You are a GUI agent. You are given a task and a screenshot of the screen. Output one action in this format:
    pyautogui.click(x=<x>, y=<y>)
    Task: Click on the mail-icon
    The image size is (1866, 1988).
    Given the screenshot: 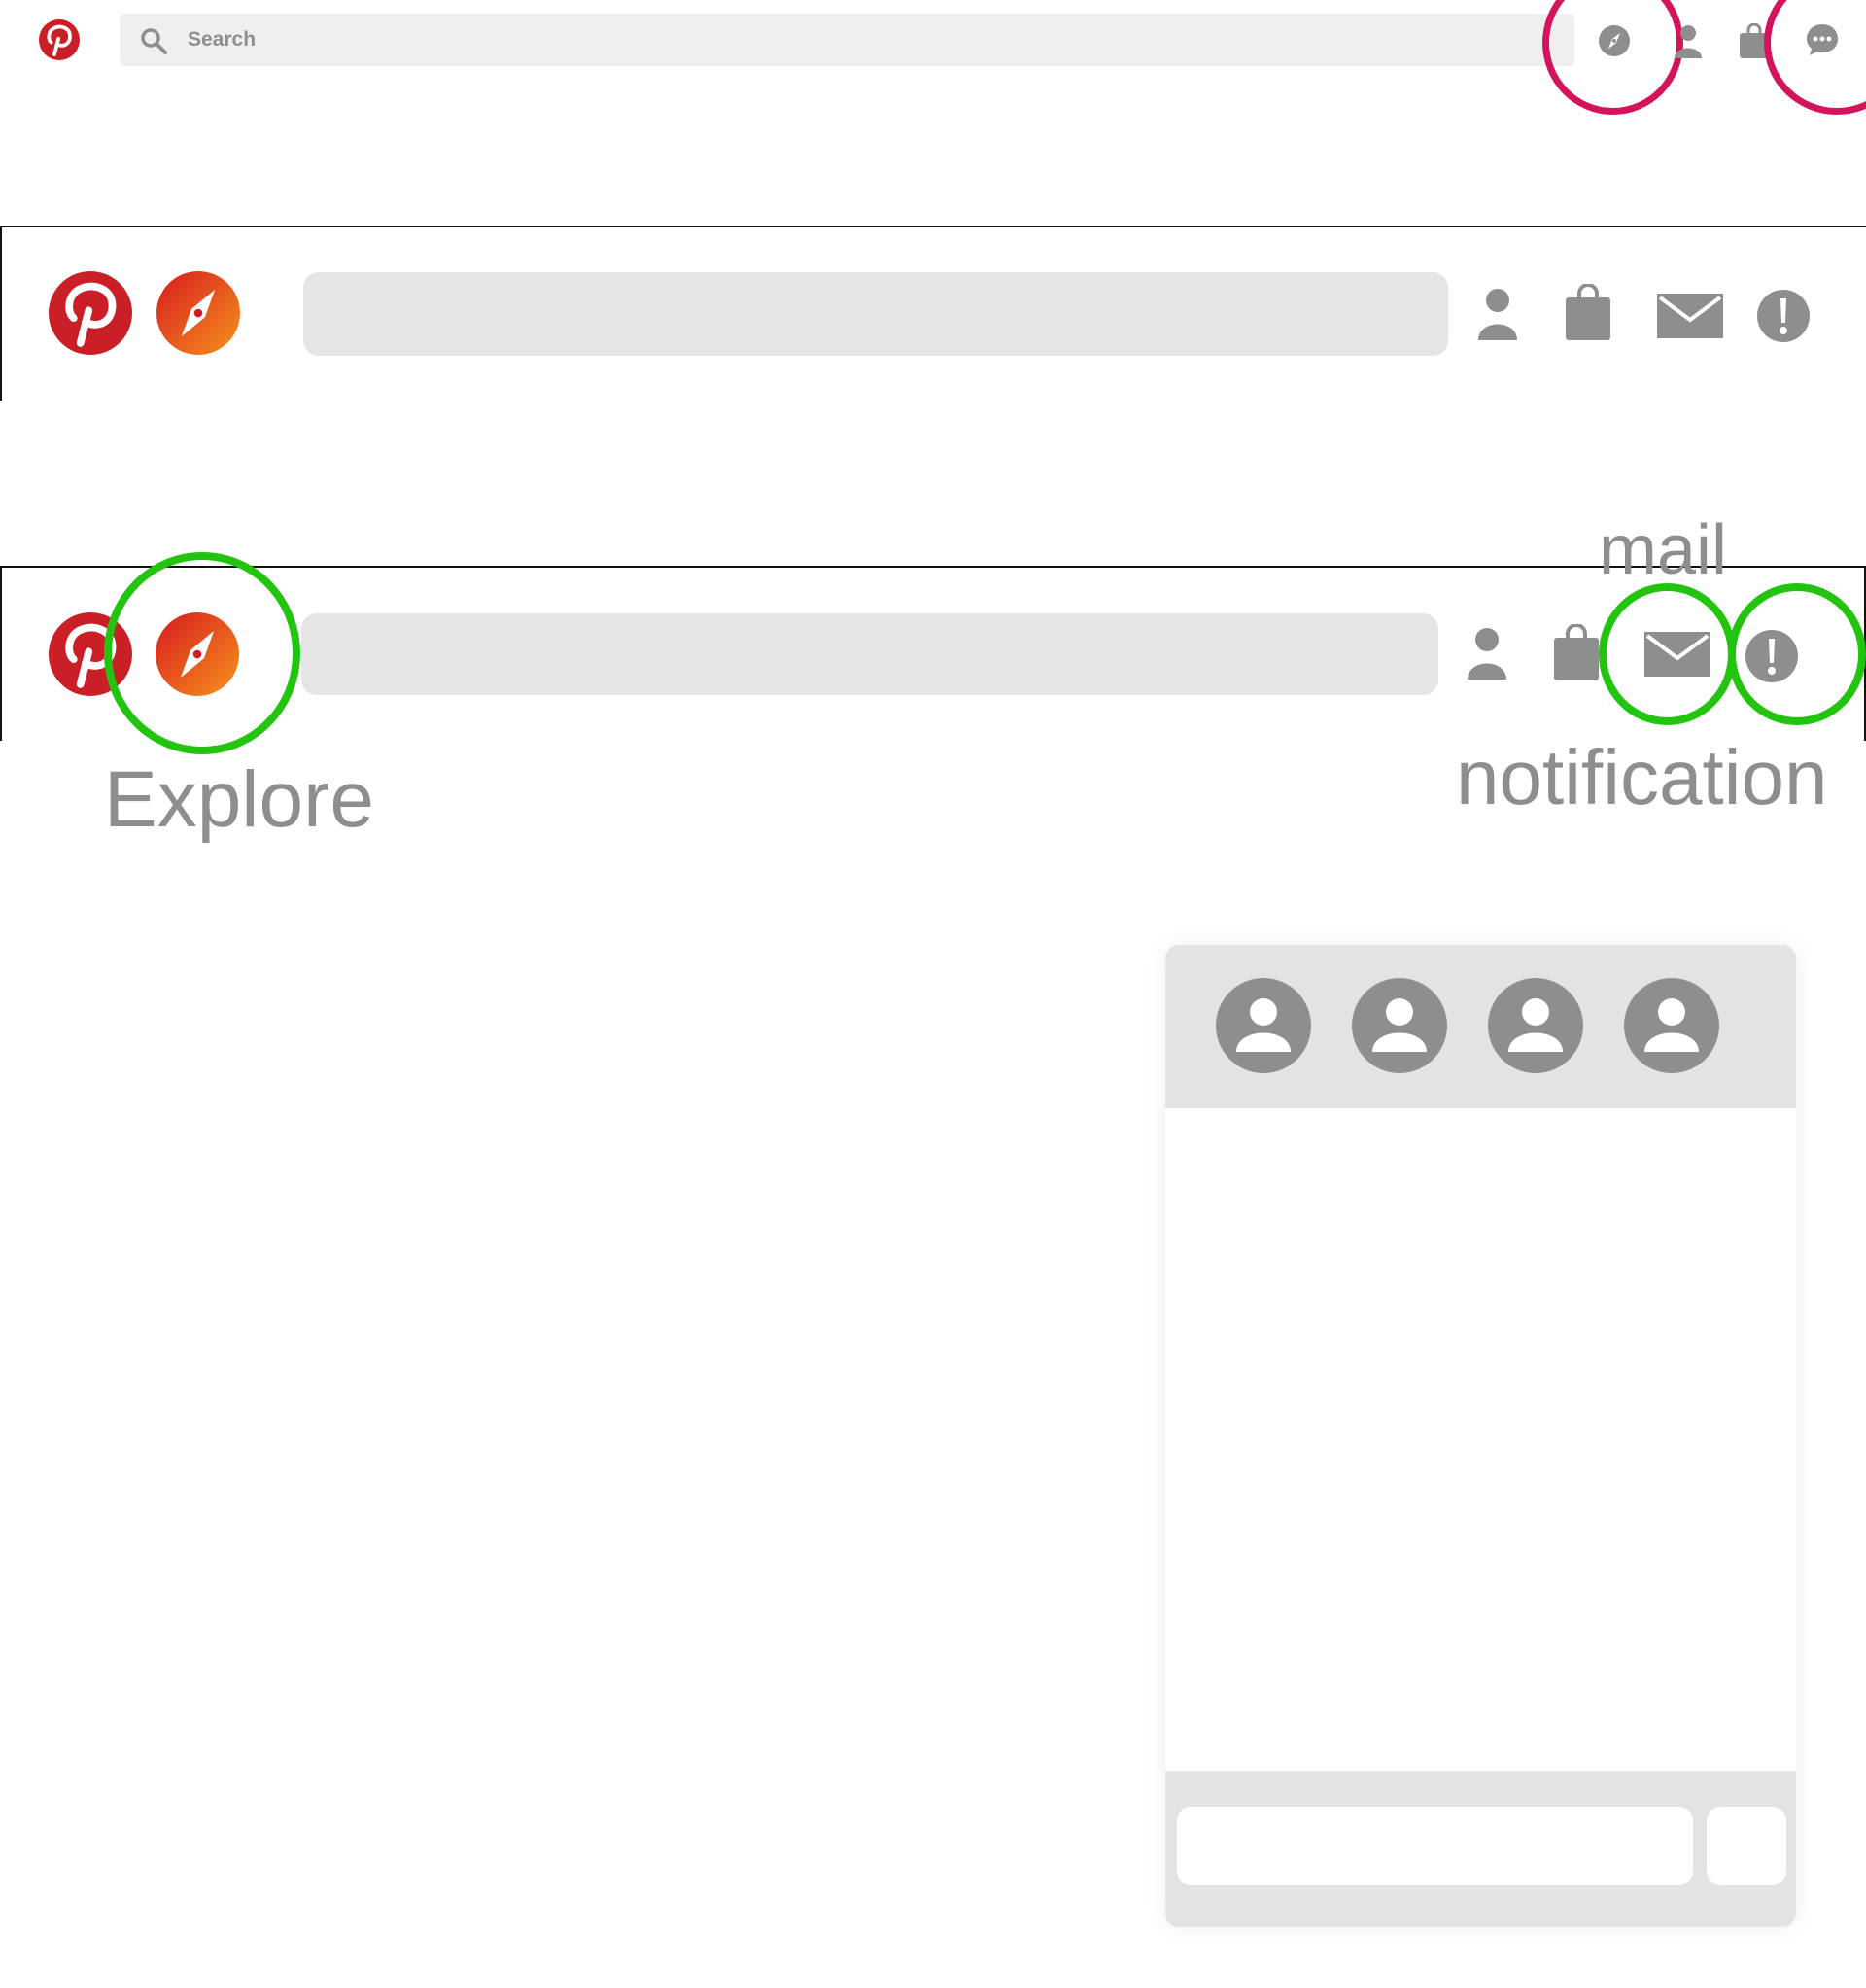 What is the action you would take?
    pyautogui.click(x=1690, y=316)
    